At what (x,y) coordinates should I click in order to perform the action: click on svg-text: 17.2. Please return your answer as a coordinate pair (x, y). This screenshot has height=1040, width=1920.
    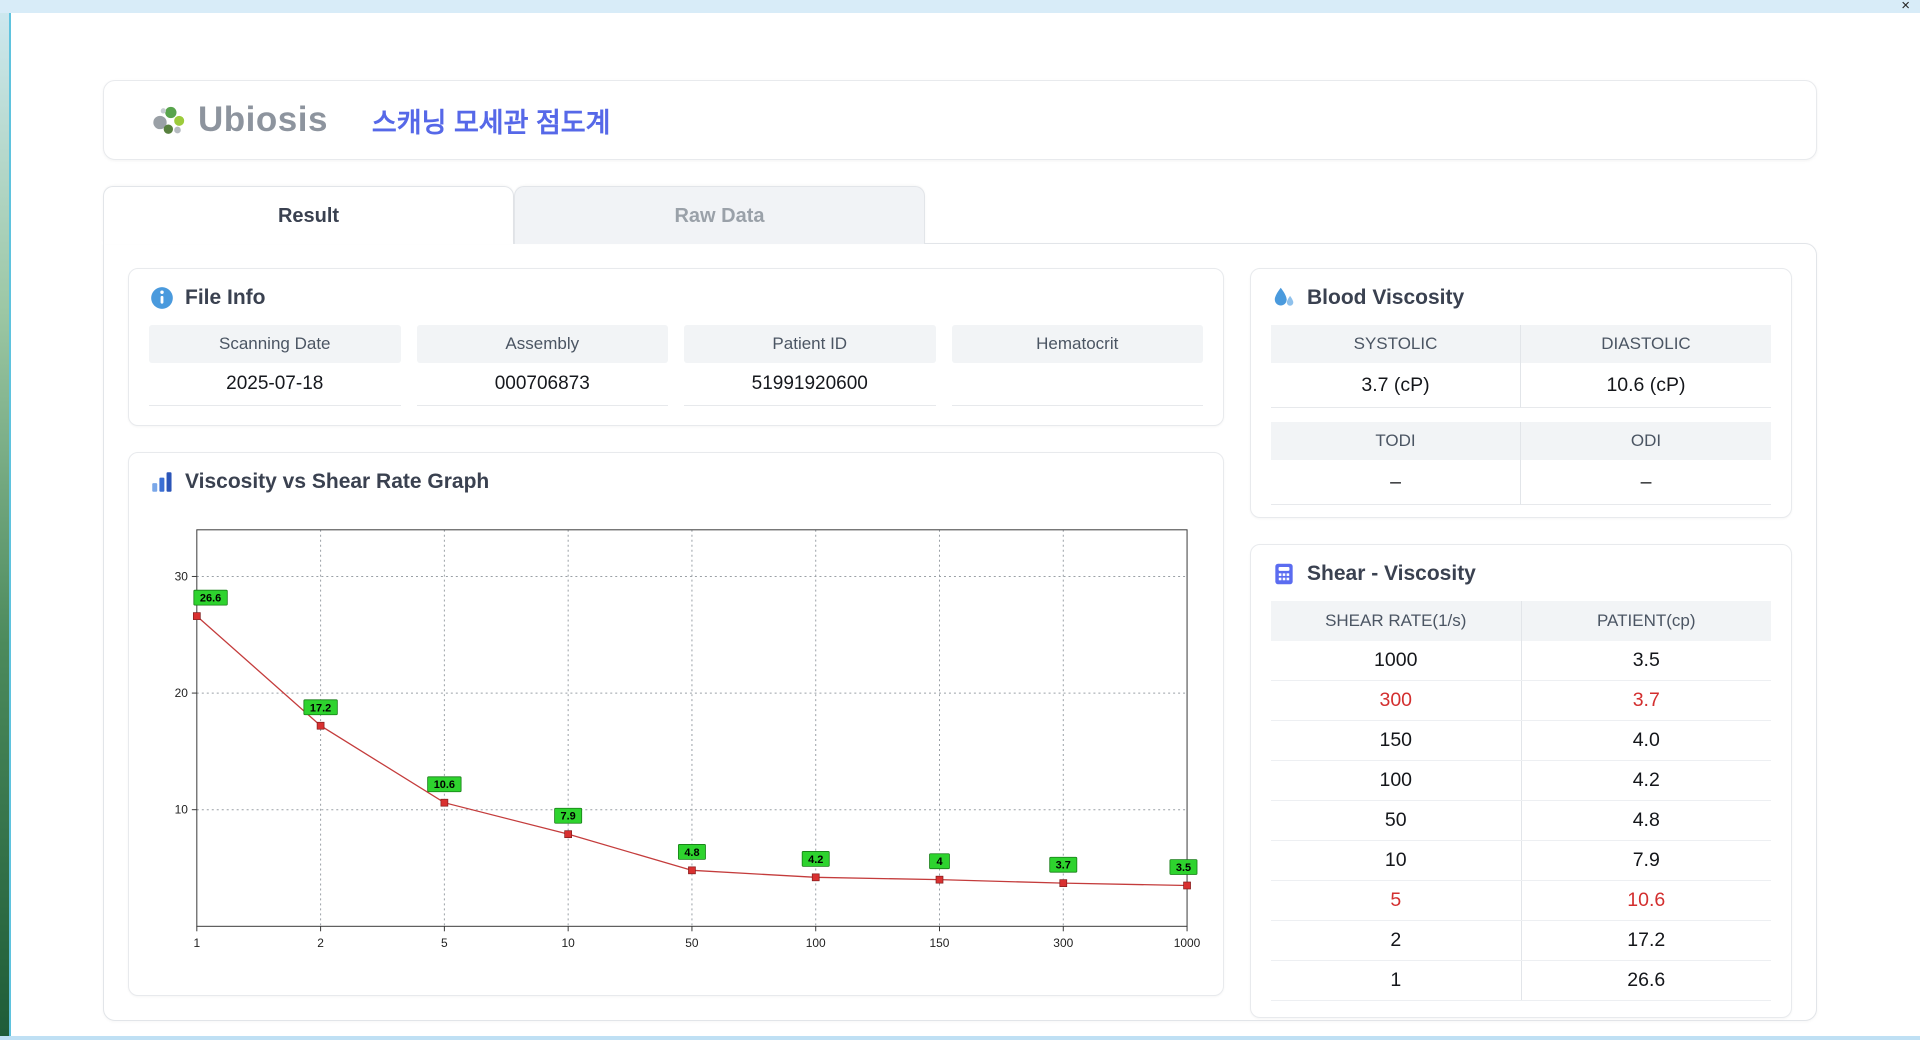
    Looking at the image, I should click on (320, 708).